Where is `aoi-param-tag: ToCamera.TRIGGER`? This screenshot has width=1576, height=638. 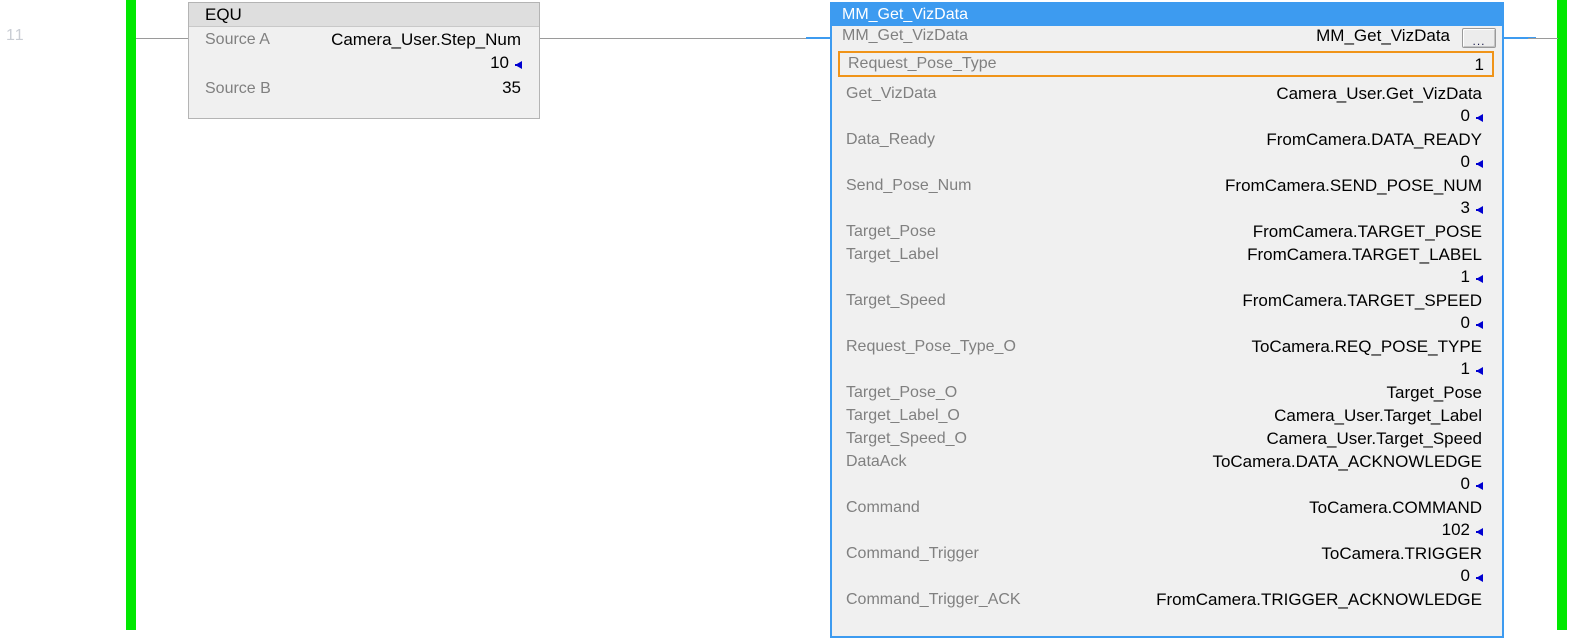 aoi-param-tag: ToCamera.TRIGGER is located at coordinates (1401, 554).